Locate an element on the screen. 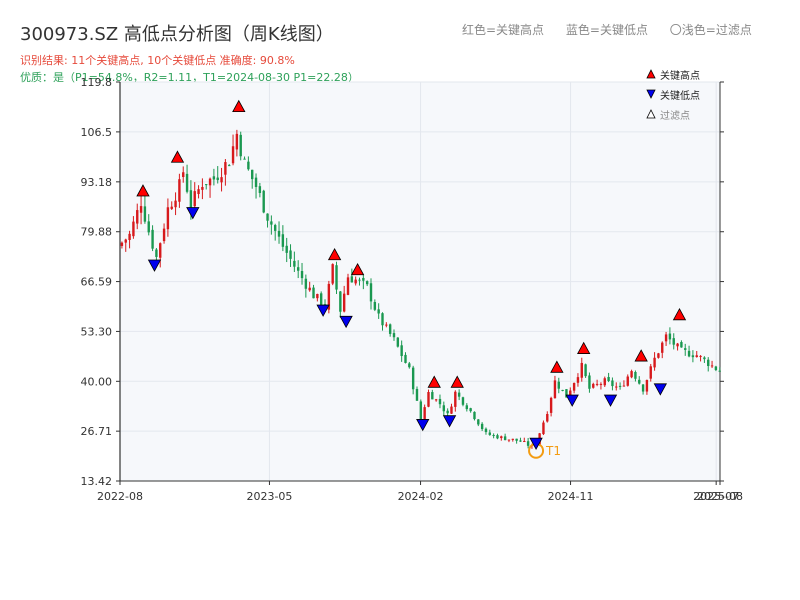  legend-filtered-label: 过滤点 is located at coordinates (675, 116).